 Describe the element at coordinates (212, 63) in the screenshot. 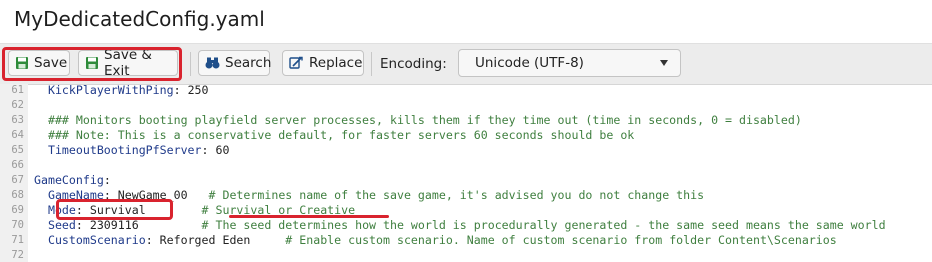

I see `binoculars-icon` at that location.